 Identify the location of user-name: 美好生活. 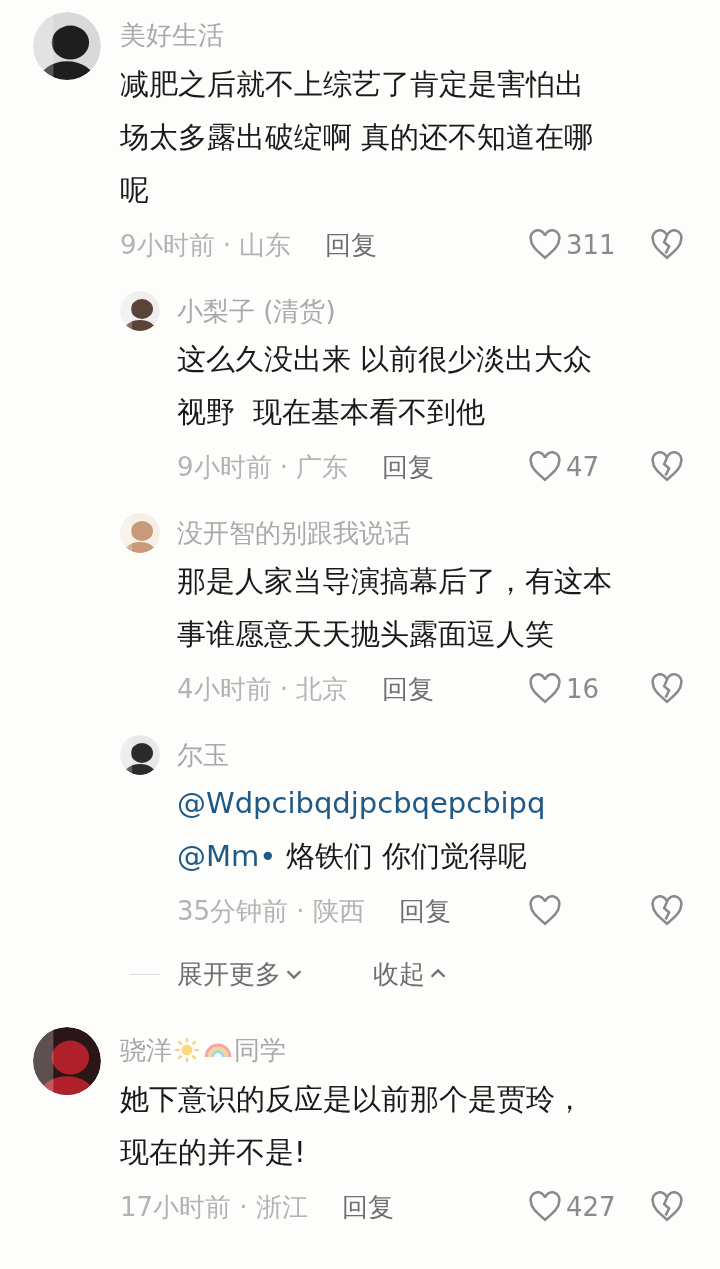
(172, 35).